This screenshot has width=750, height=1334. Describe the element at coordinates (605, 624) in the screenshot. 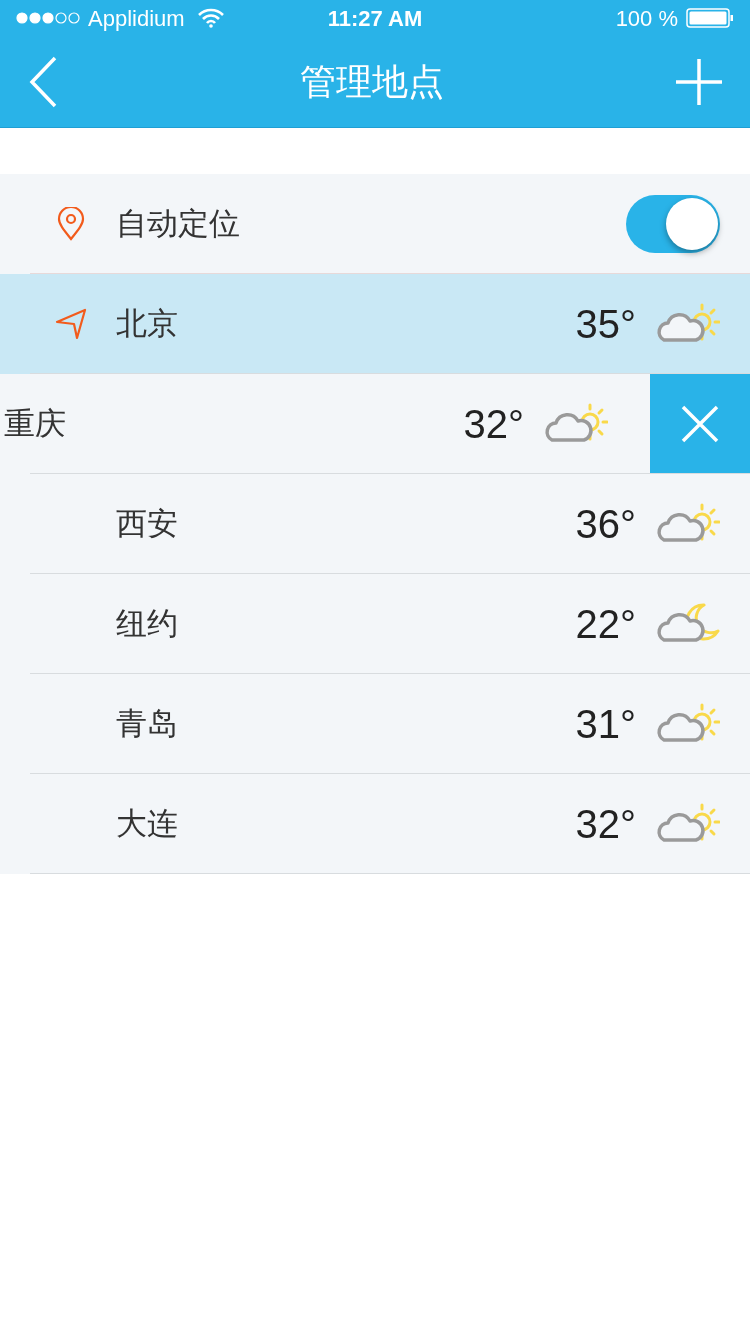

I see `temperature: 22°` at that location.